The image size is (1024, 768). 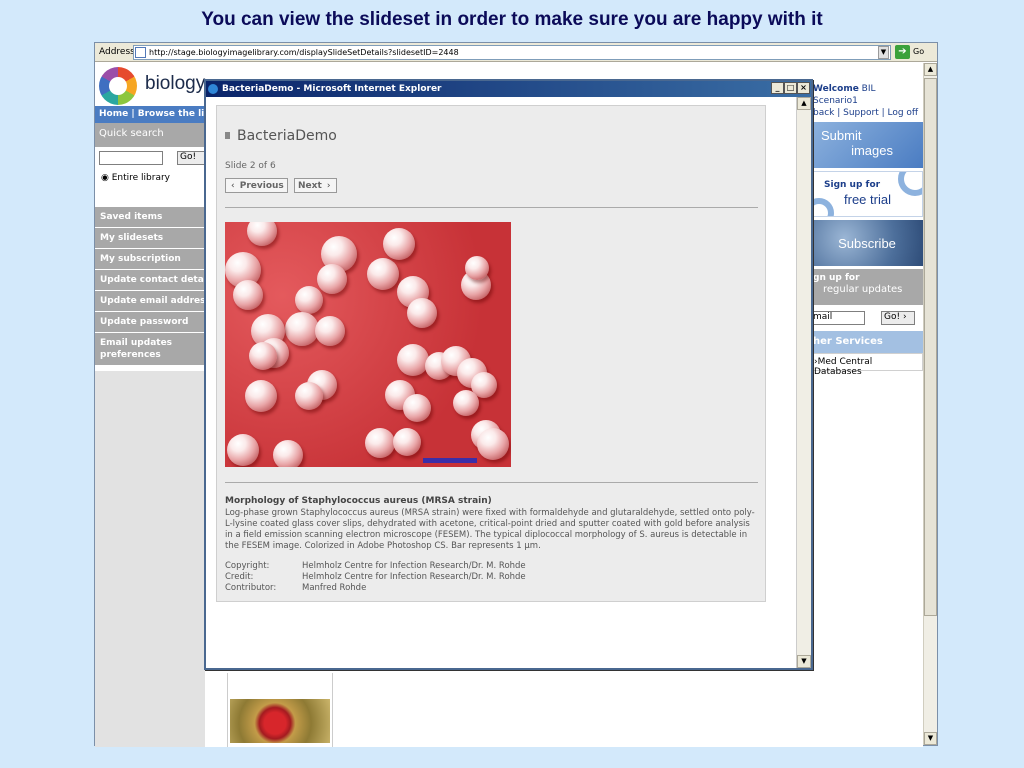 What do you see at coordinates (295, 588) in the screenshot?
I see `credit-row: Contributor: Manfred Rohde` at bounding box center [295, 588].